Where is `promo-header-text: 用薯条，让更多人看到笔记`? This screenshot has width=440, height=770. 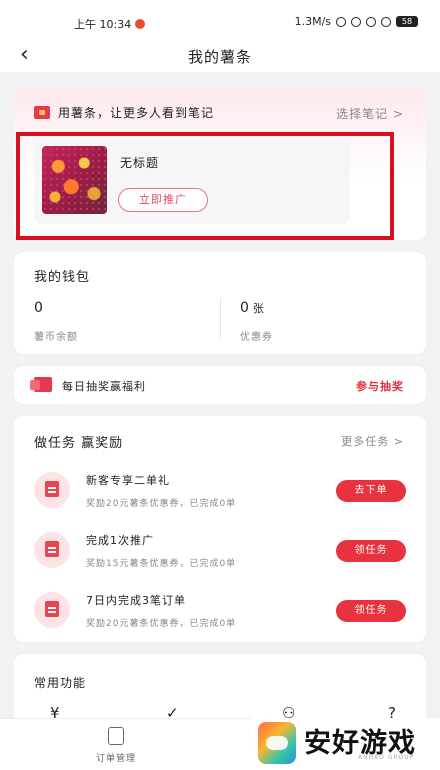
promo-header-text: 用薯条，让更多人看到笔记 is located at coordinates (136, 113).